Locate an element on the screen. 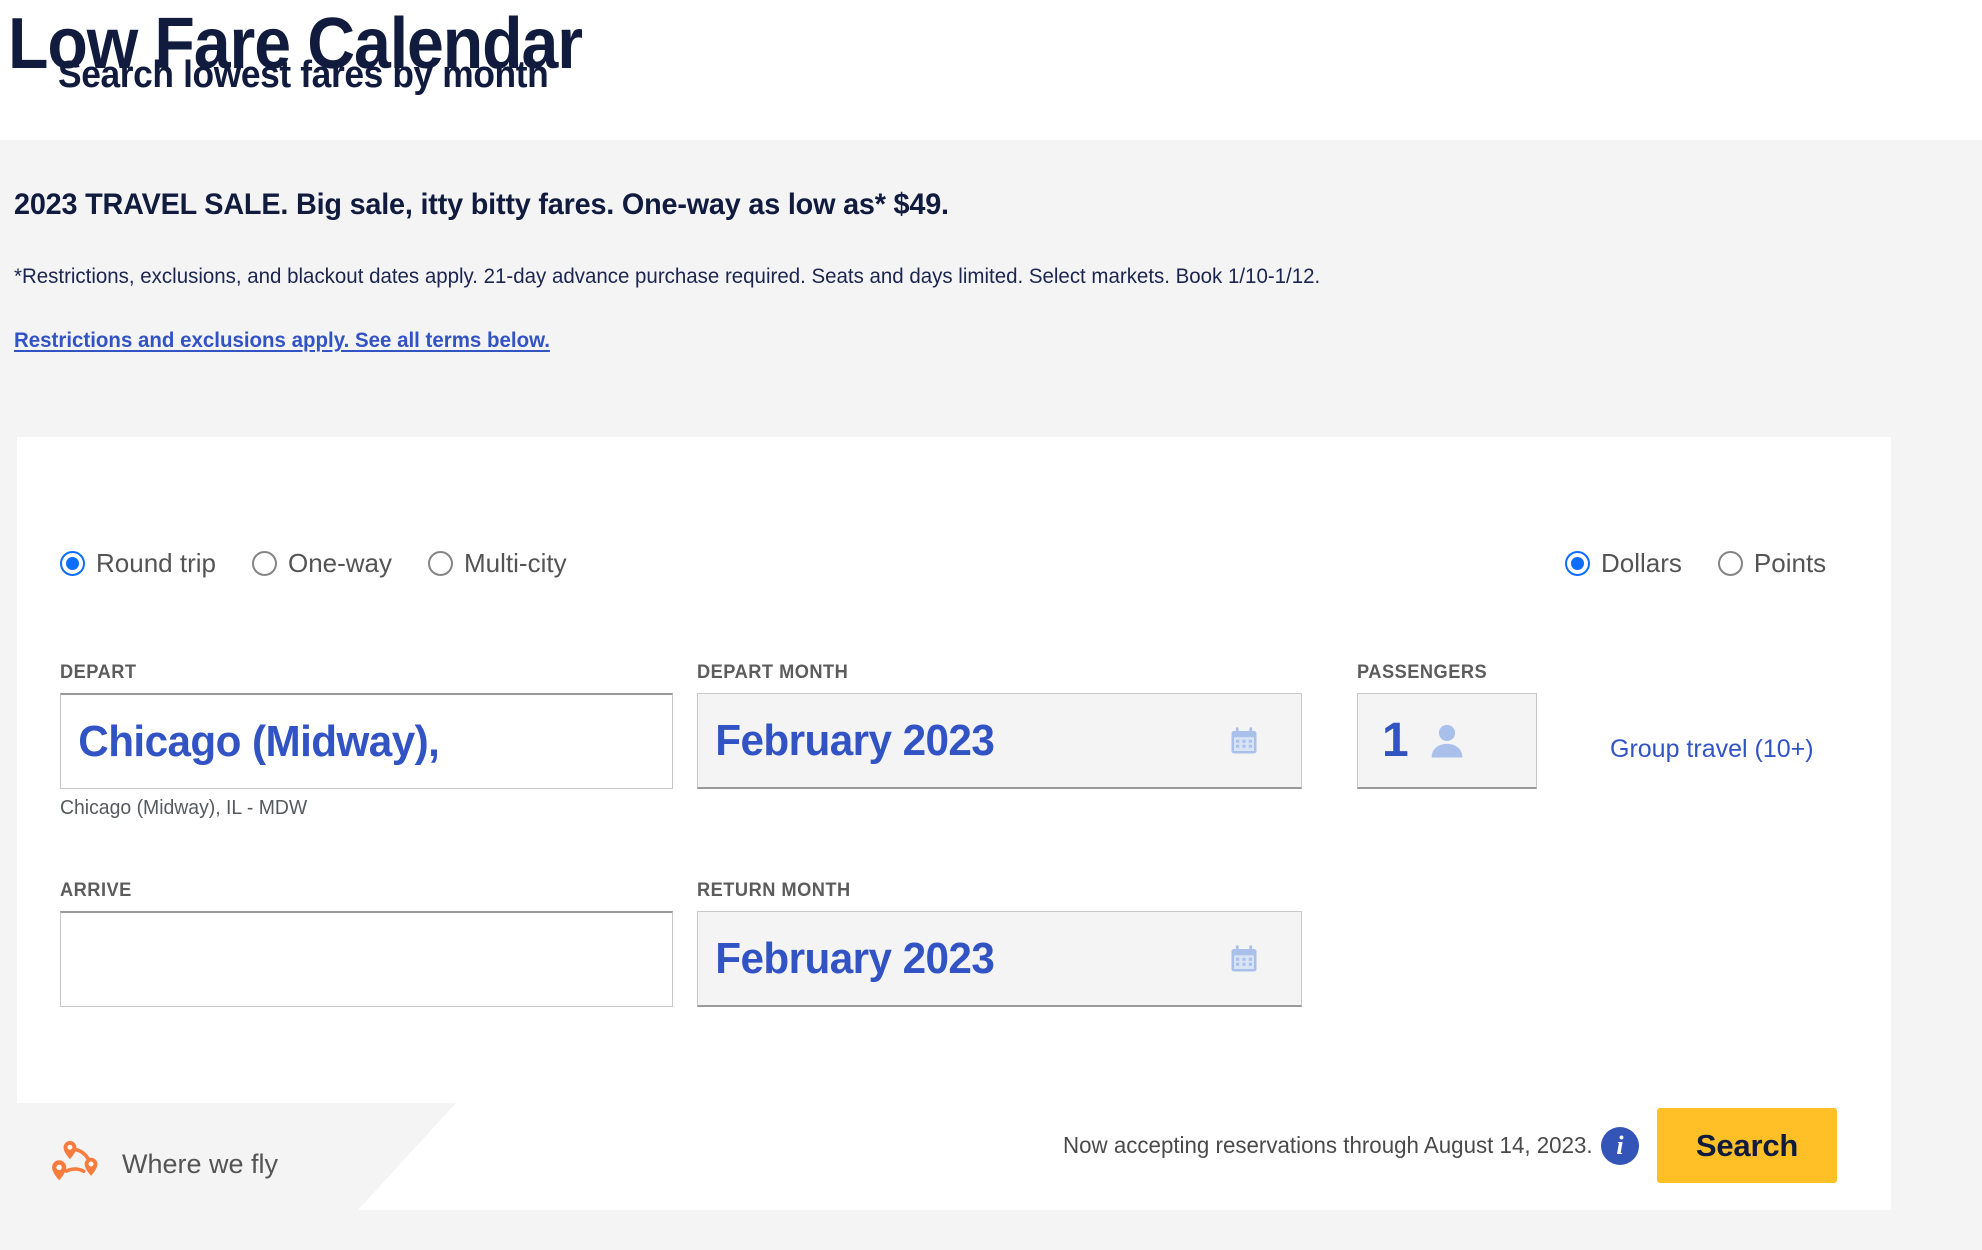  radio-one-way: One-way is located at coordinates (322, 563).